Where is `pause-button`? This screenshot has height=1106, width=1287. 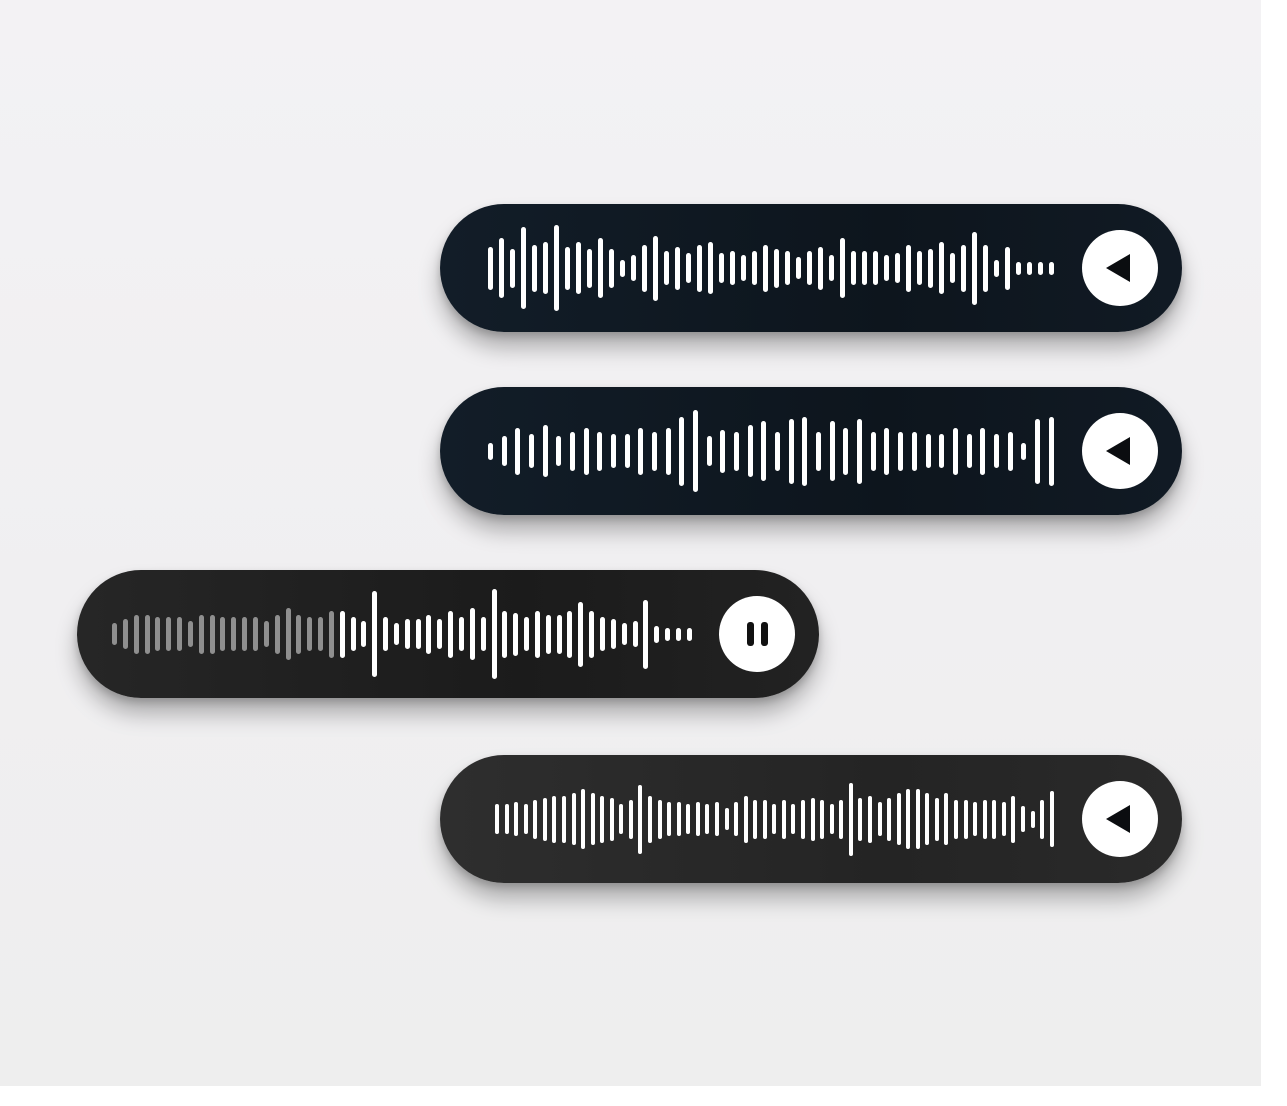 pause-button is located at coordinates (757, 634).